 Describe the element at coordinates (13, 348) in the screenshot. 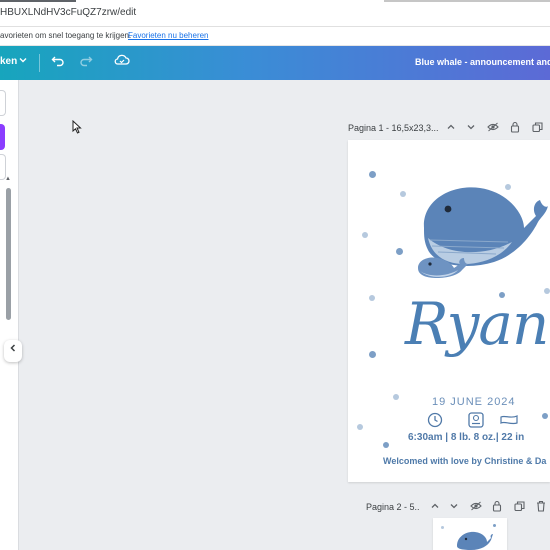

I see `chevron-left-icon` at that location.